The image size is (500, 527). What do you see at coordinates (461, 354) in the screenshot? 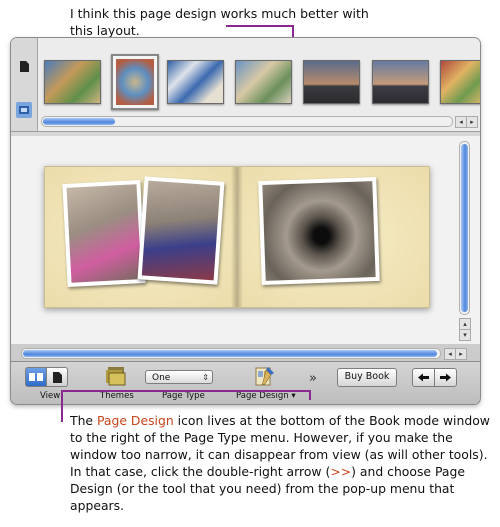
I see `viewer-scroll-right-arrow: ▸` at bounding box center [461, 354].